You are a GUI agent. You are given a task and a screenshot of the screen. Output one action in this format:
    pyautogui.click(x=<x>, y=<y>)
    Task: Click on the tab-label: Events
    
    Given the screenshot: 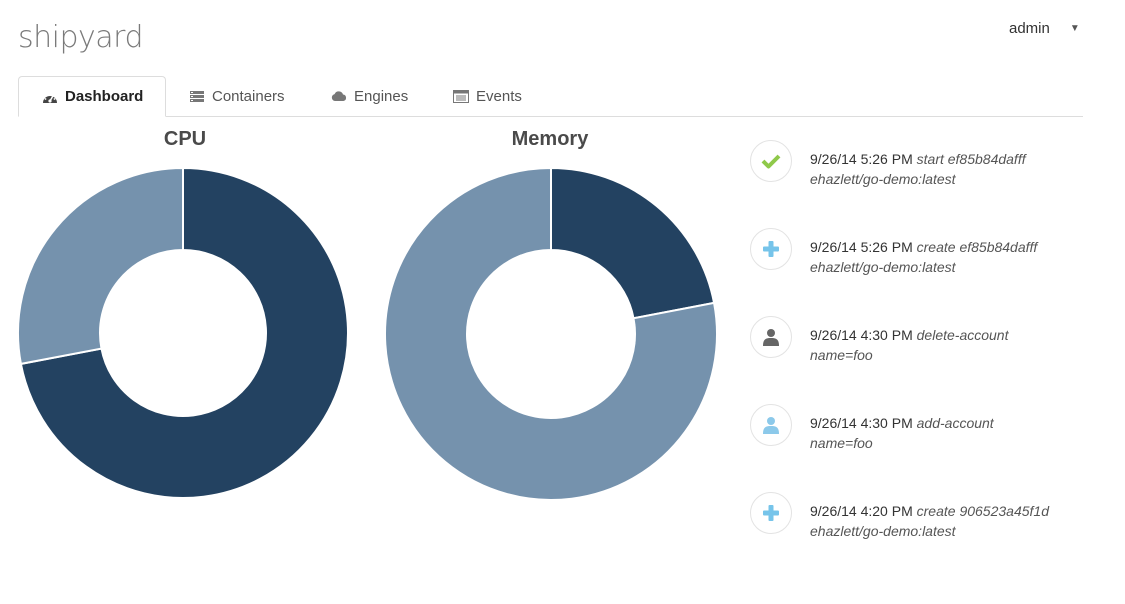 What is the action you would take?
    pyautogui.click(x=499, y=96)
    